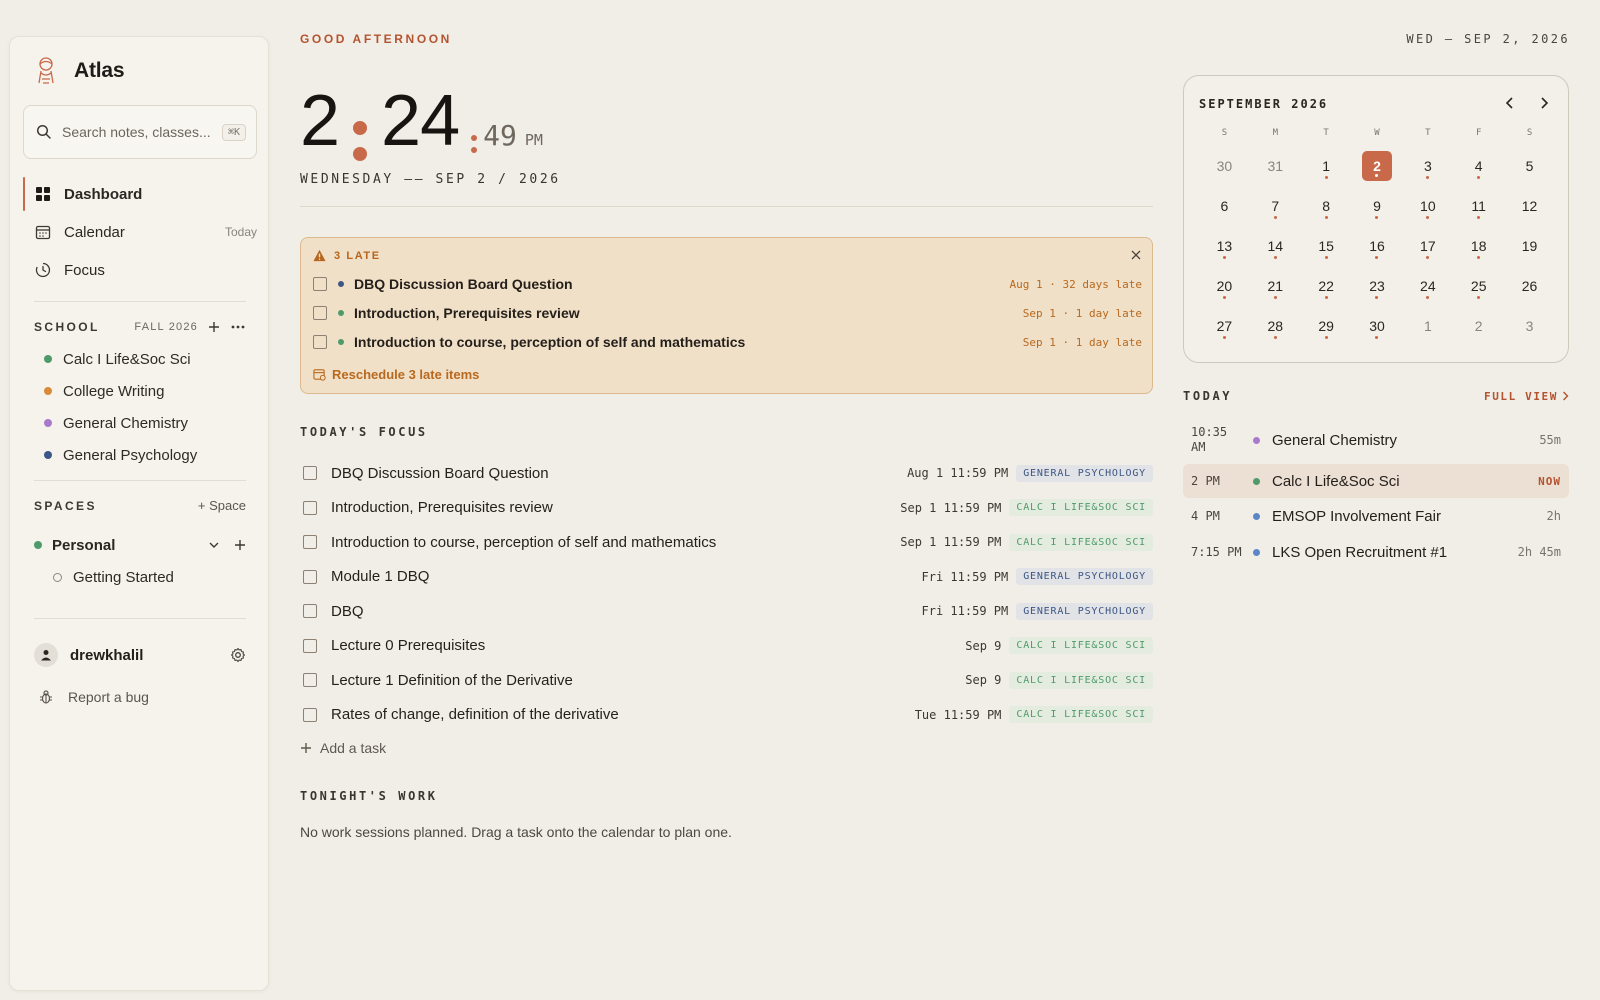 Image resolution: width=1600 pixels, height=1000 pixels. Describe the element at coordinates (240, 545) in the screenshot. I see `add-page-plus-icon` at that location.